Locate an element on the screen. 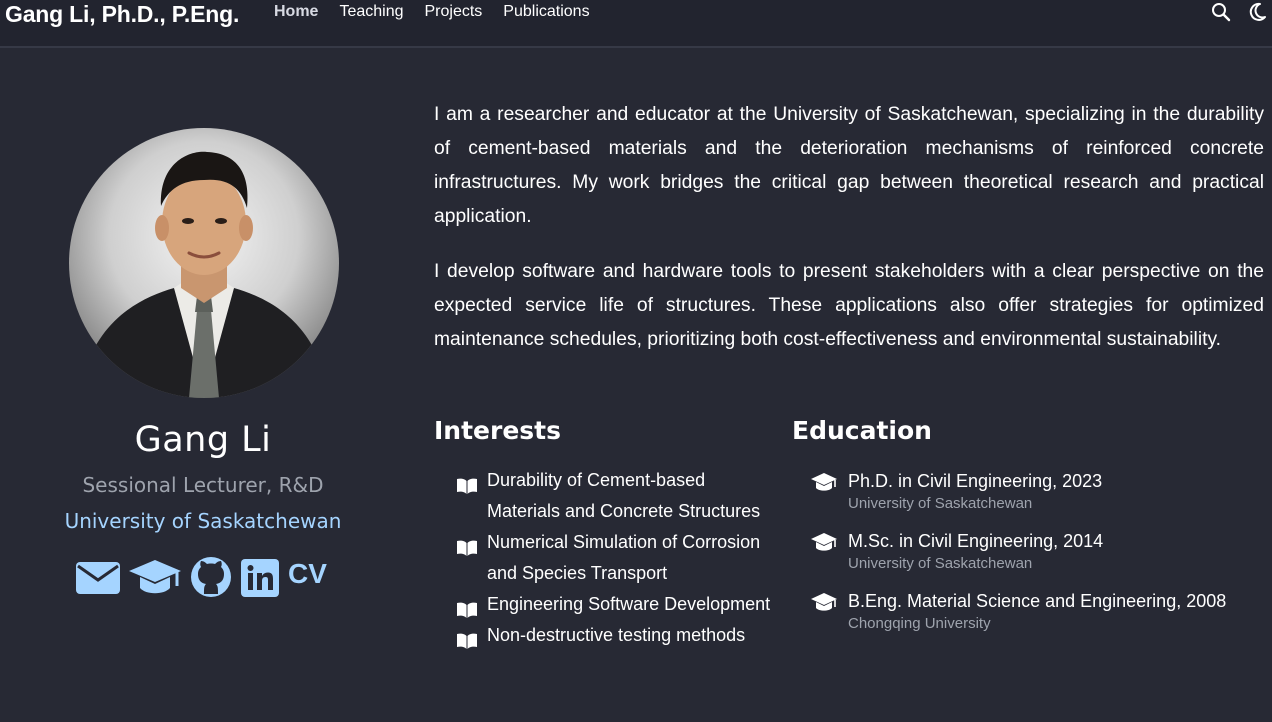  portrait-image is located at coordinates (204, 274).